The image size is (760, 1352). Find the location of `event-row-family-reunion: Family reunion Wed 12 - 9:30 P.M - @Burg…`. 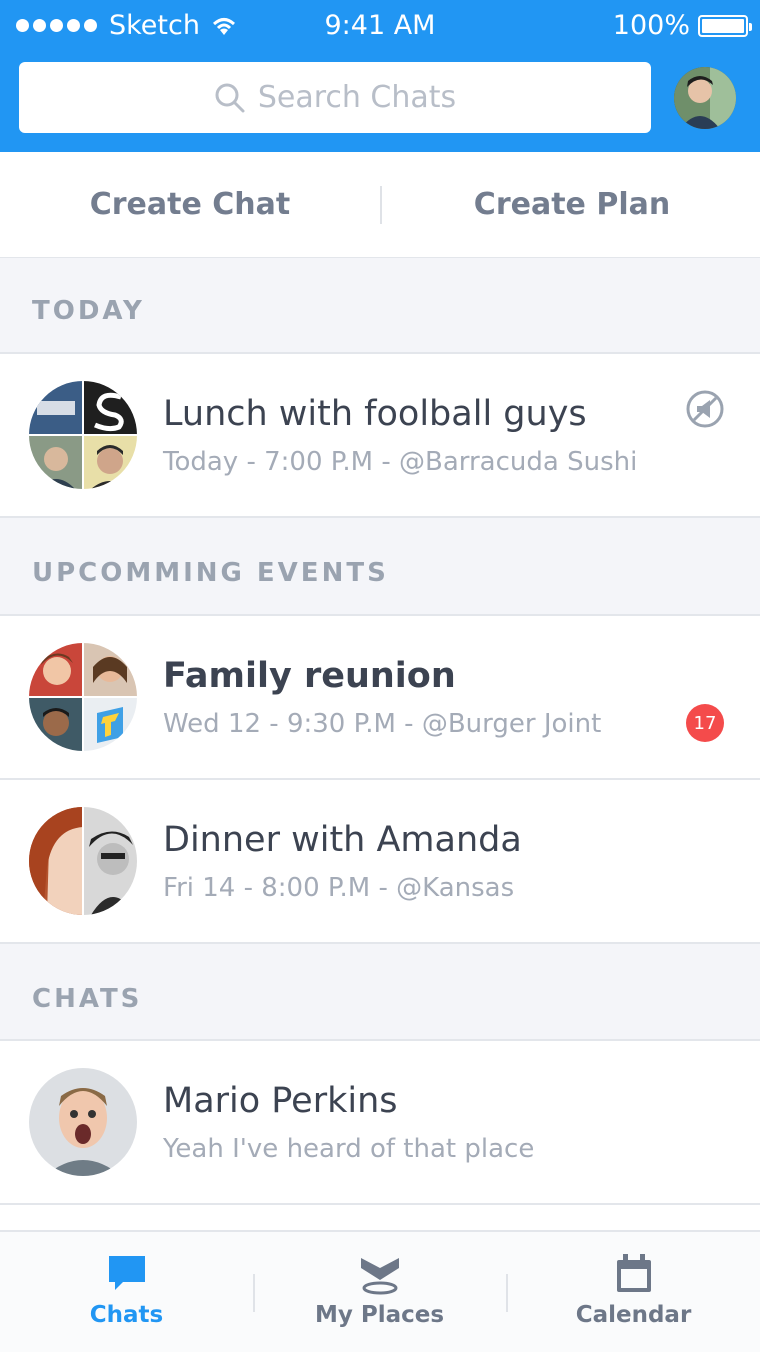

event-row-family-reunion: Family reunion Wed 12 - 9:30 P.M - @Burg… is located at coordinates (380, 698).